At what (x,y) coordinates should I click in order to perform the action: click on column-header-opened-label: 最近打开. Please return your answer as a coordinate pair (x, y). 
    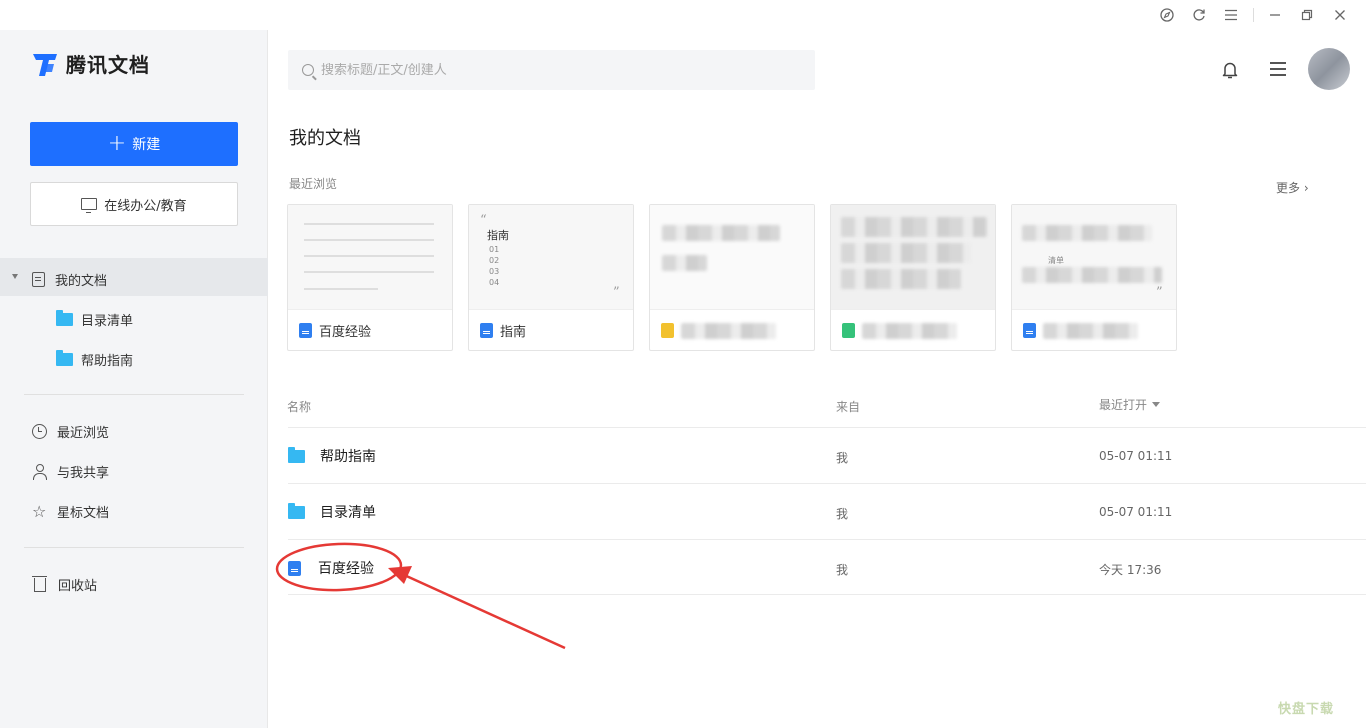
    Looking at the image, I should click on (1123, 405).